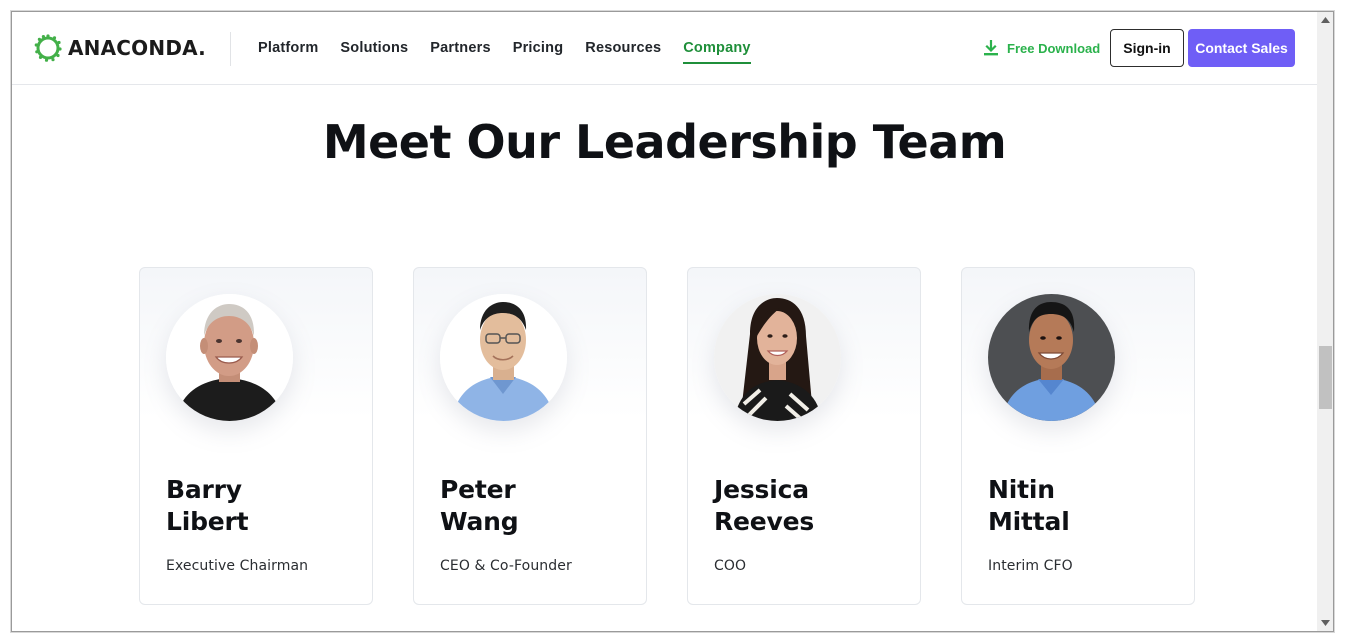  I want to click on leader-name: Peter Wang, so click(535, 506).